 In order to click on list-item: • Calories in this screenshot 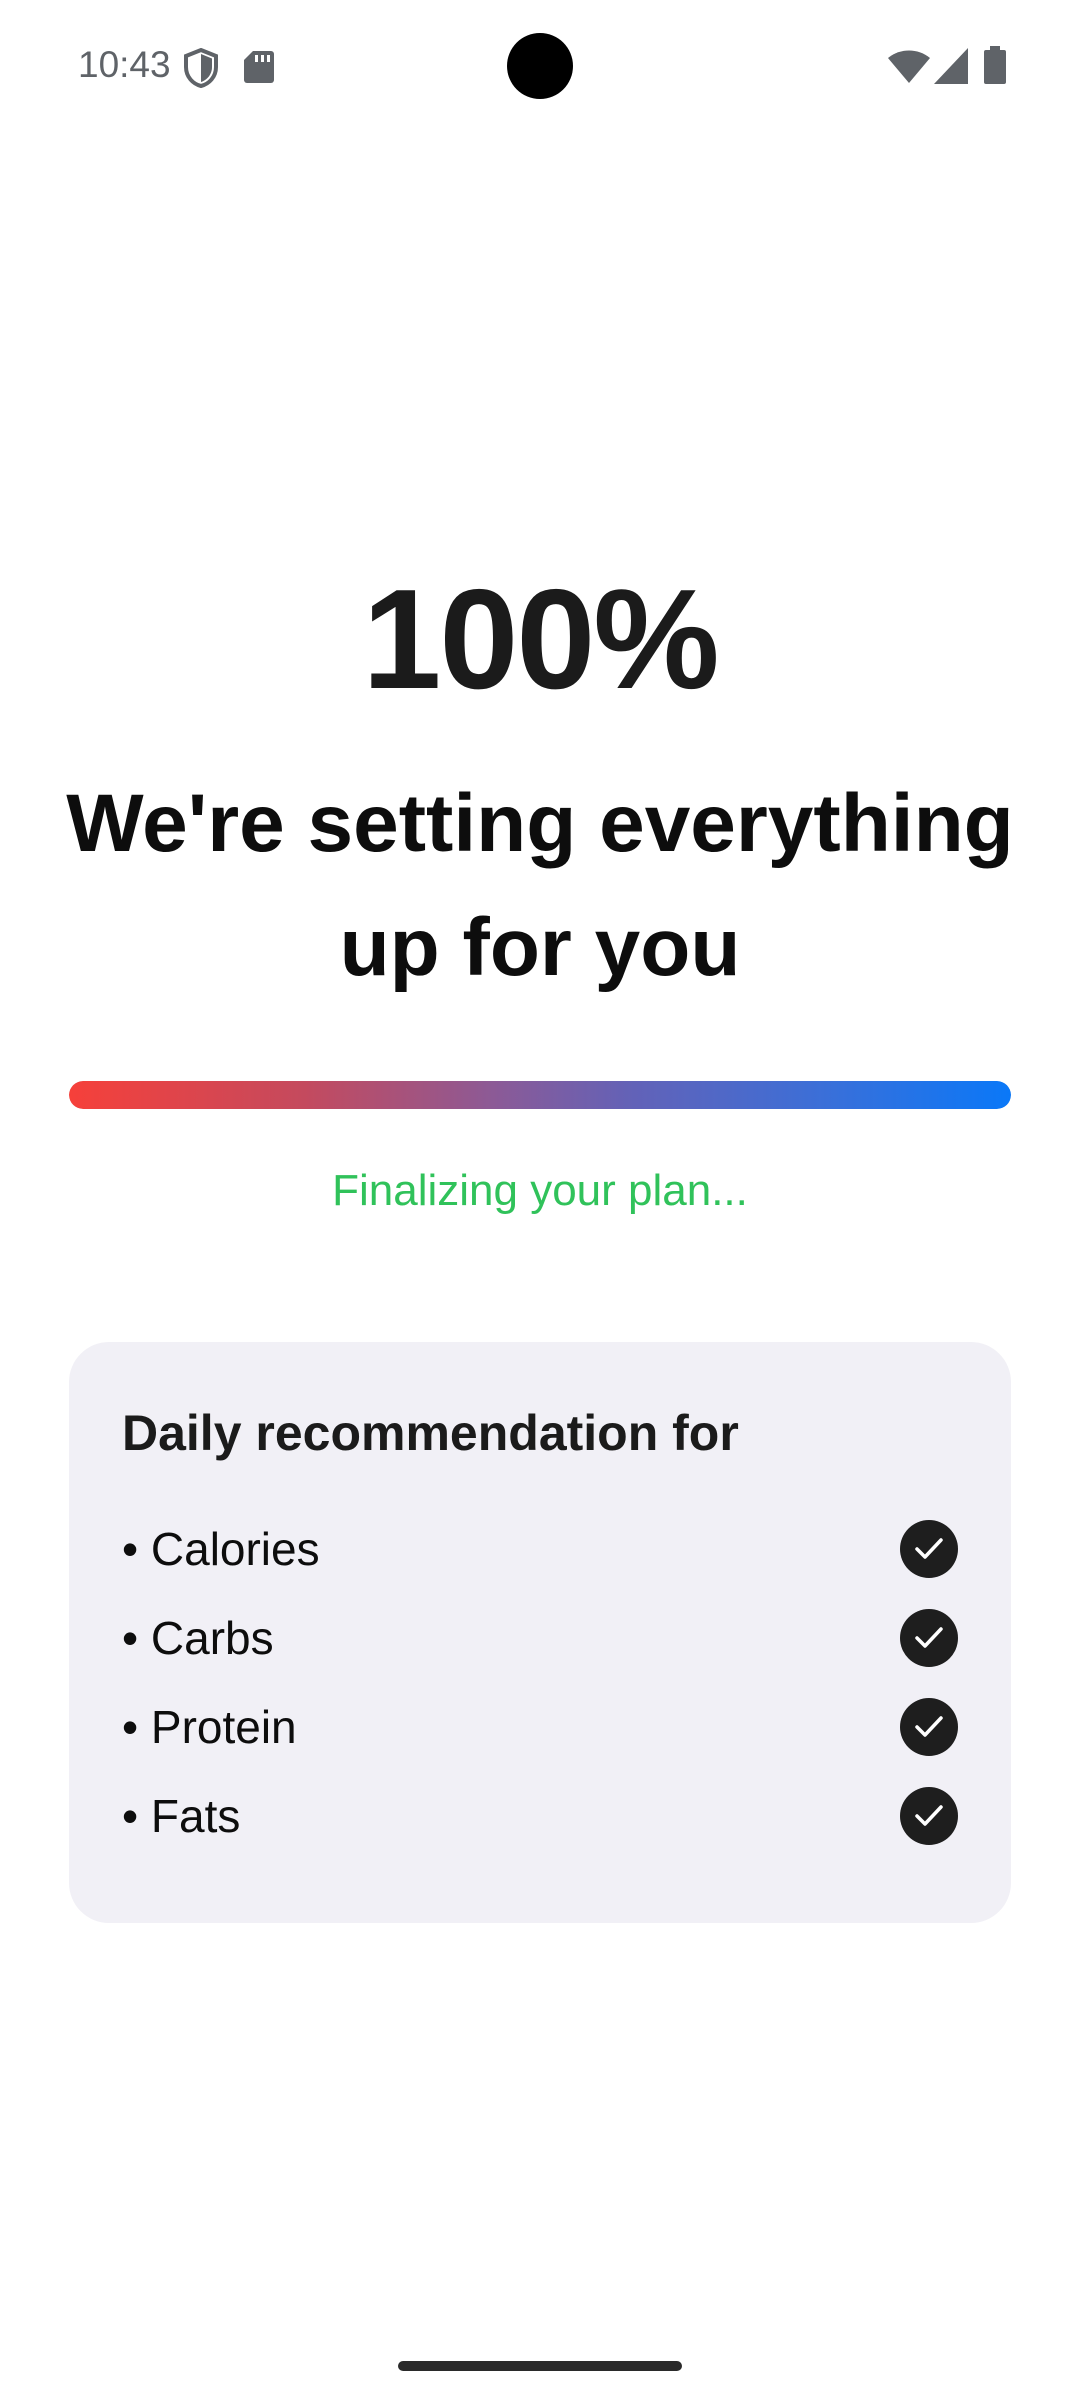, I will do `click(540, 1549)`.